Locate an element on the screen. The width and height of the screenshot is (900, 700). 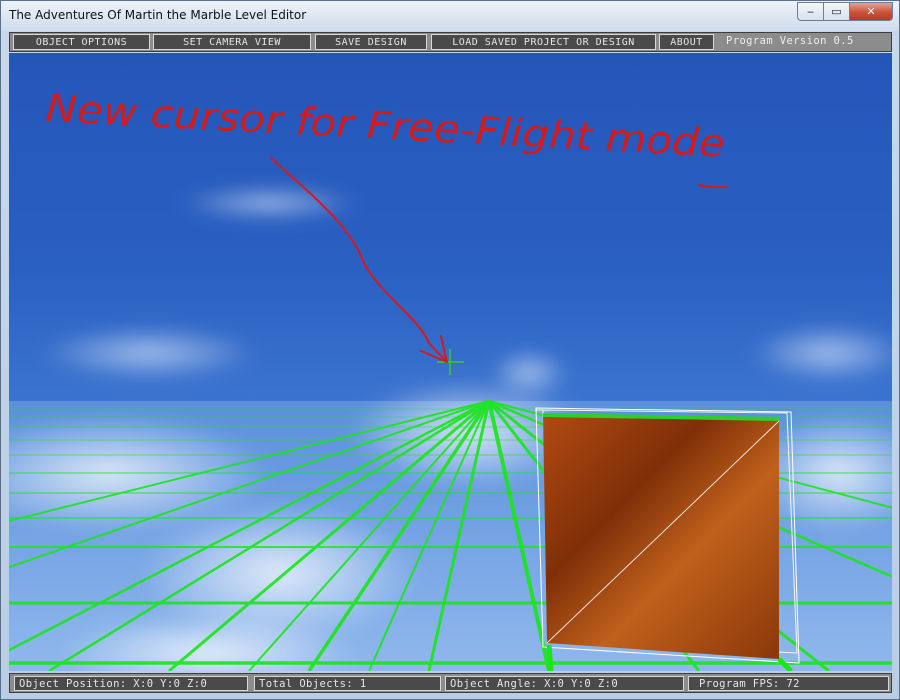
total-objects-readout: Total Objects: 1 is located at coordinates (347, 683).